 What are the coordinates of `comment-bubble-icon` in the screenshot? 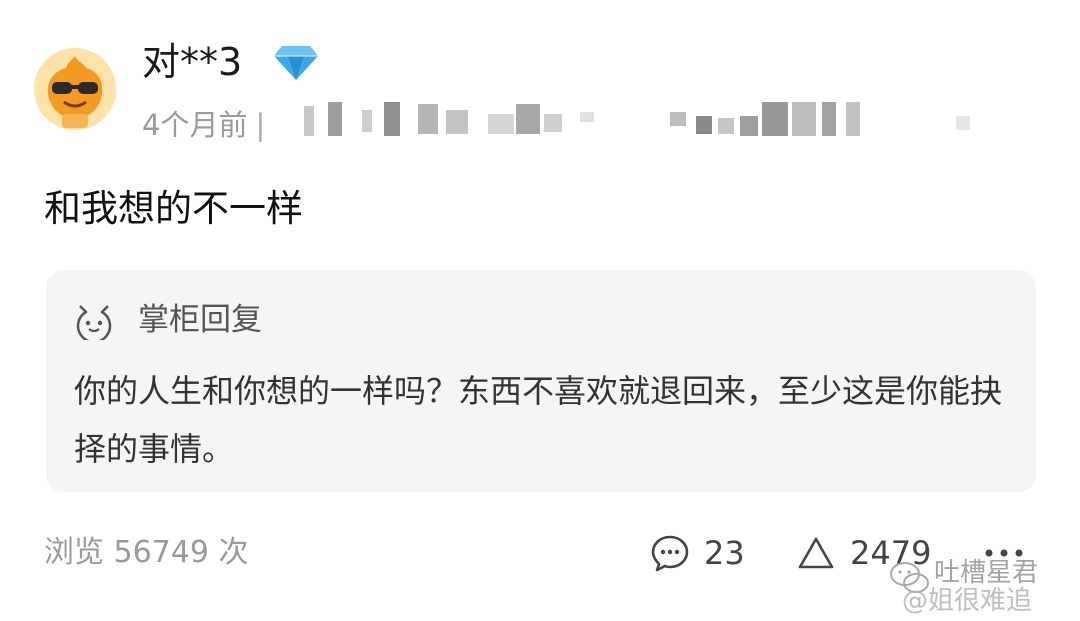 It's located at (670, 553).